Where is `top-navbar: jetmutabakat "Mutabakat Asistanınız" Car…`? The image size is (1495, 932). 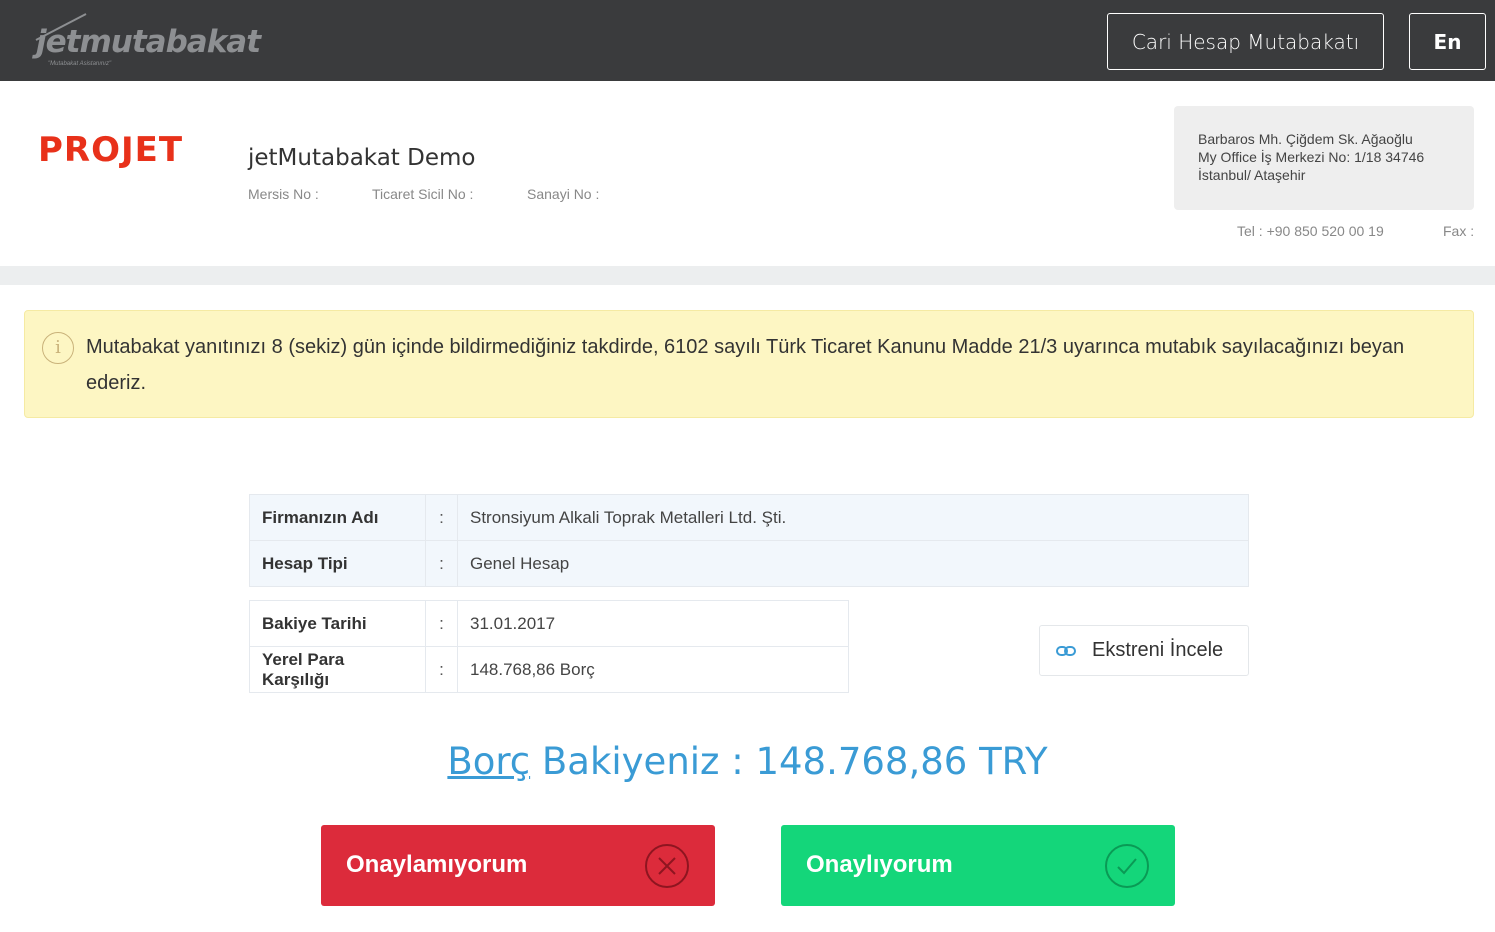
top-navbar: jetmutabakat "Mutabakat Asistanınız" Car… is located at coordinates (747, 40).